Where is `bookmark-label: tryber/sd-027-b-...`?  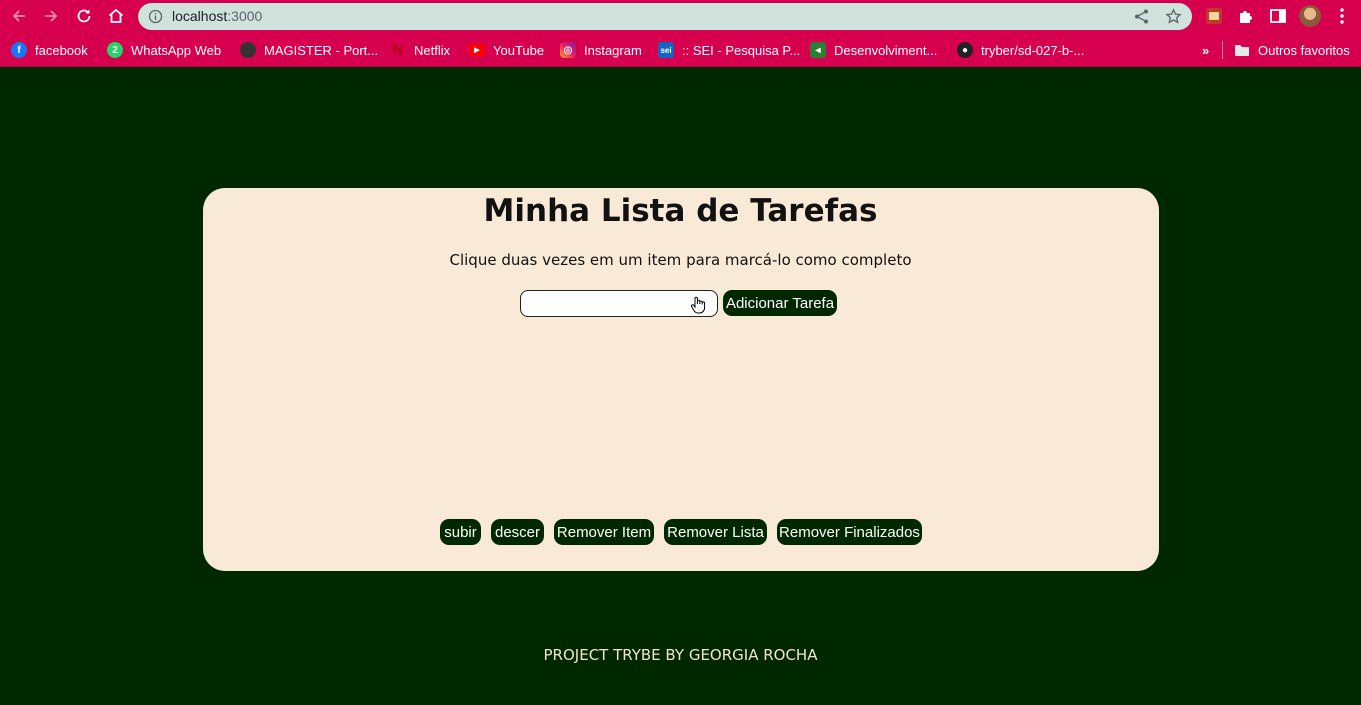
bookmark-label: tryber/sd-027-b-... is located at coordinates (1033, 50).